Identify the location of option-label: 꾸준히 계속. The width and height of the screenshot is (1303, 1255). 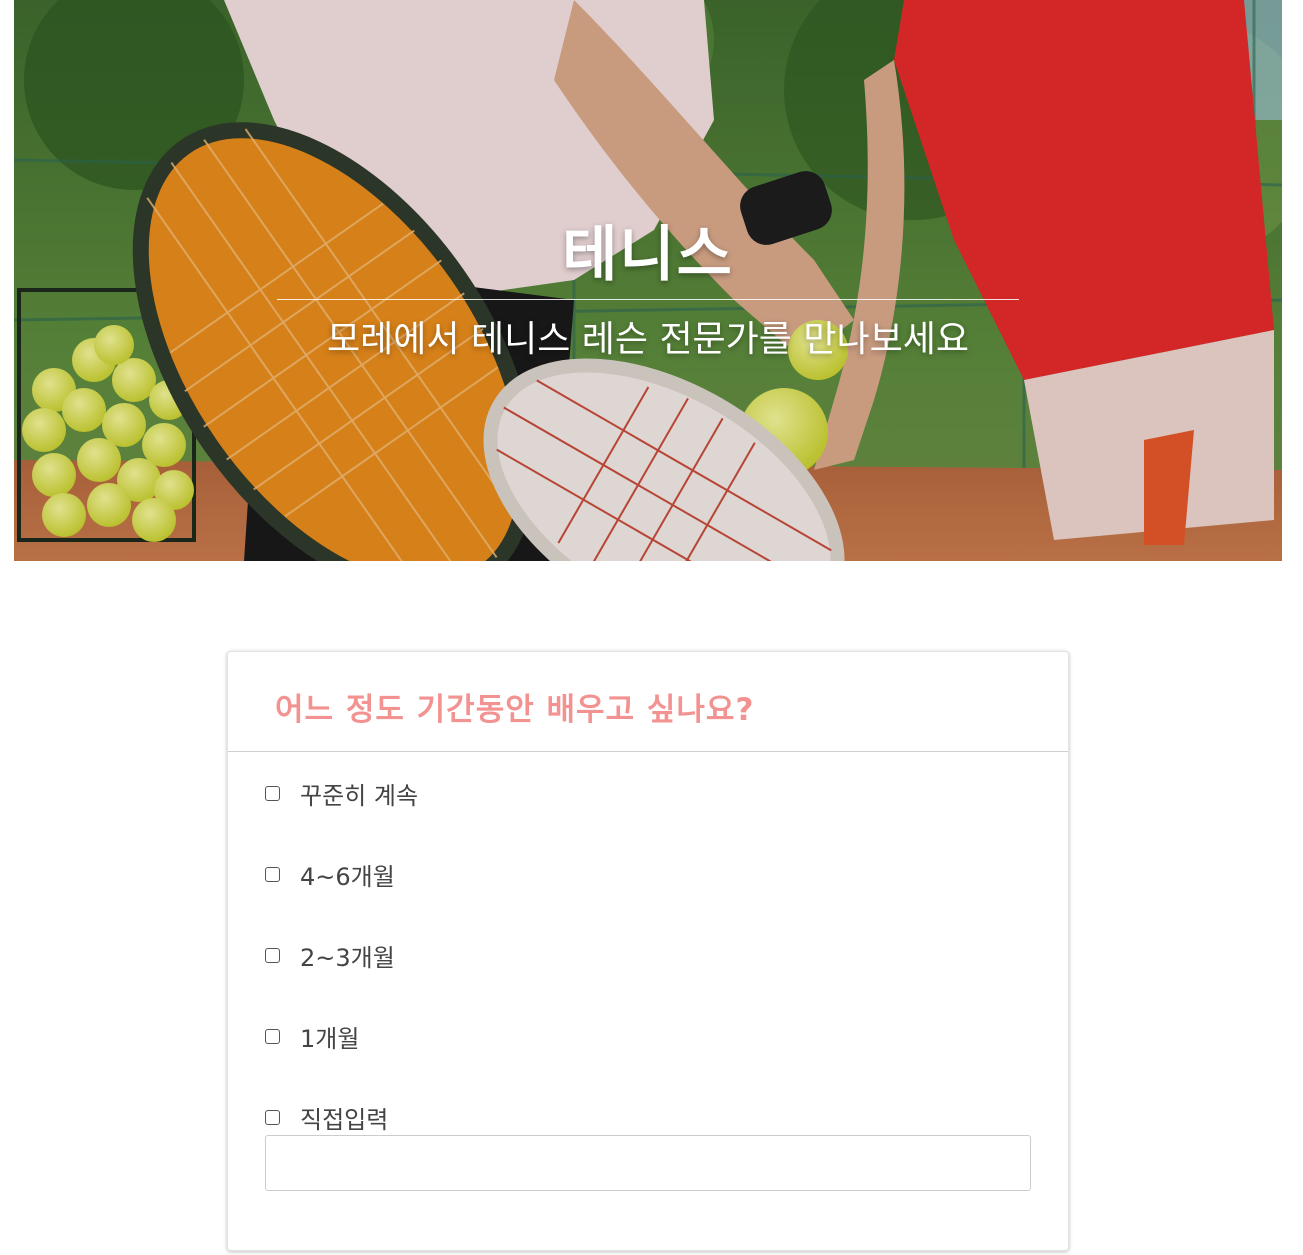
(359, 795).